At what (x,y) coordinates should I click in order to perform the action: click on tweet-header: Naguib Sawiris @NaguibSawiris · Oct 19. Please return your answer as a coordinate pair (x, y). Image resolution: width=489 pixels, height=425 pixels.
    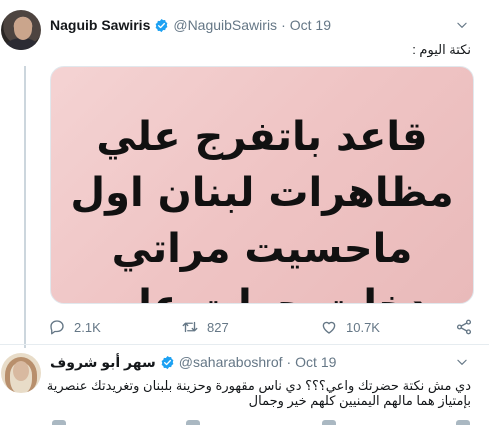
    Looking at the image, I should click on (190, 25).